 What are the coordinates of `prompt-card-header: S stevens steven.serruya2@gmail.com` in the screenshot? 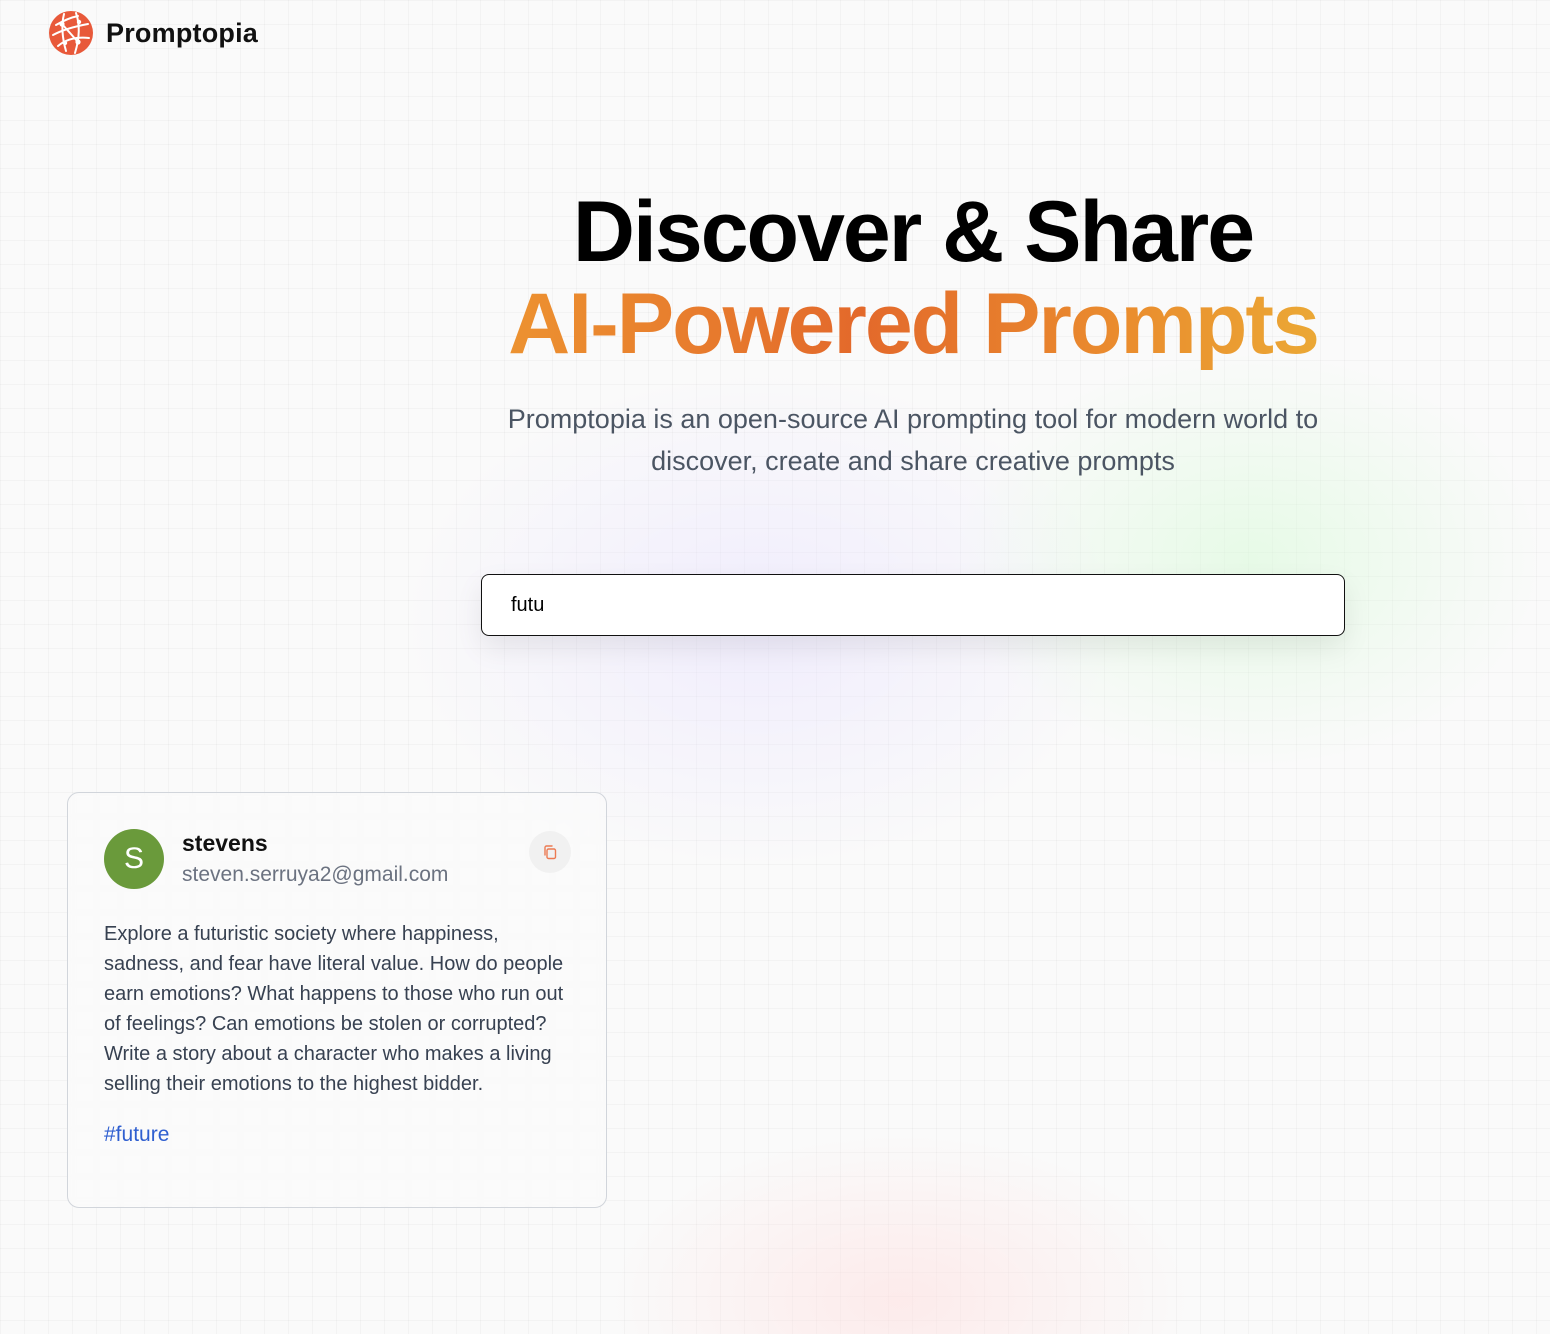 It's located at (337, 859).